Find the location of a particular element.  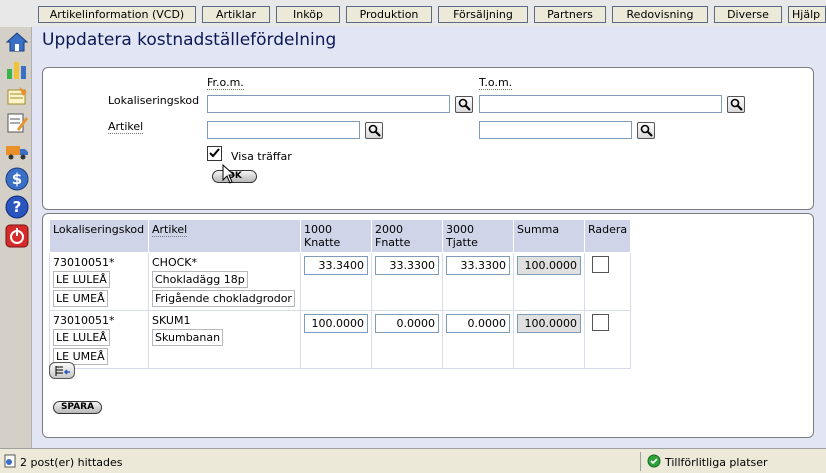

security-zone-text: Tillförlitliga platser is located at coordinates (716, 462).